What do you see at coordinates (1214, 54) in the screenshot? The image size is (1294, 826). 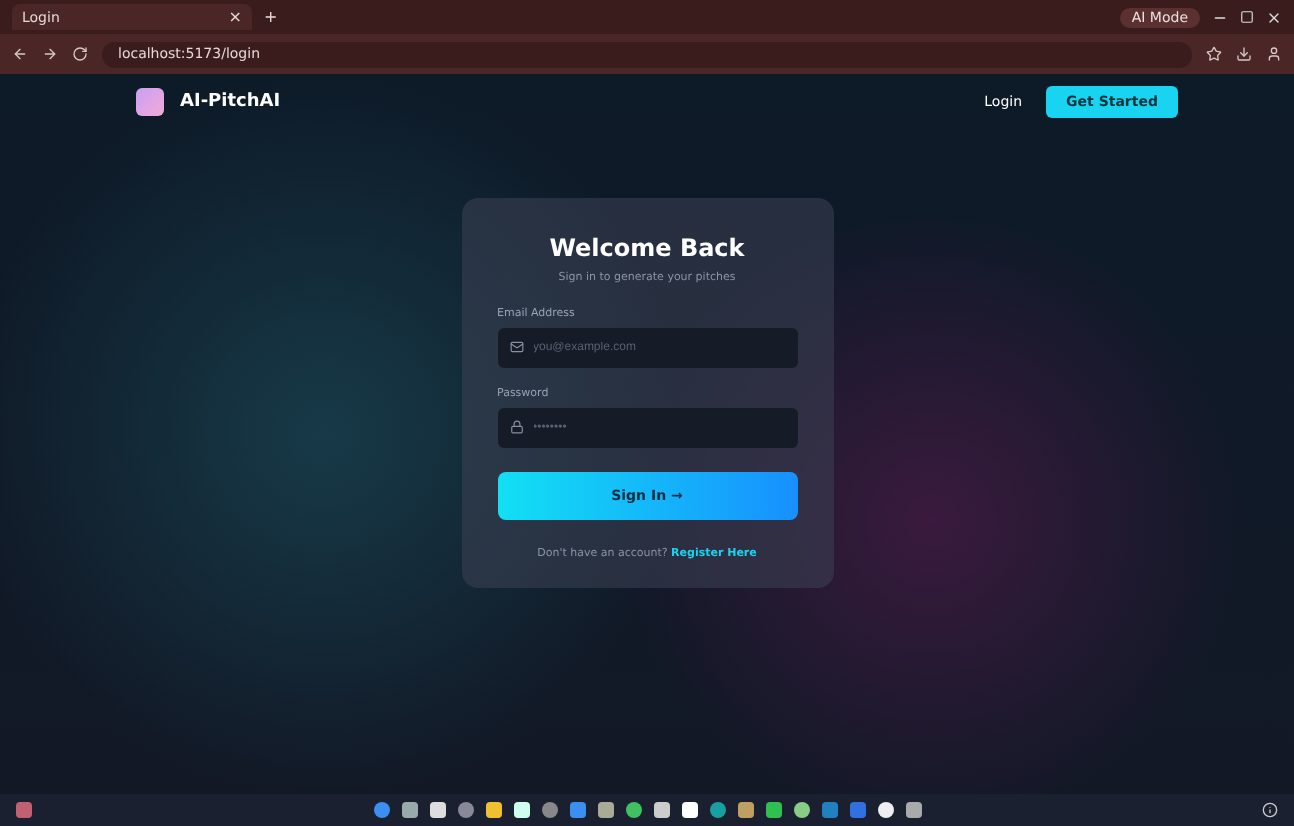 I see `star-icon` at bounding box center [1214, 54].